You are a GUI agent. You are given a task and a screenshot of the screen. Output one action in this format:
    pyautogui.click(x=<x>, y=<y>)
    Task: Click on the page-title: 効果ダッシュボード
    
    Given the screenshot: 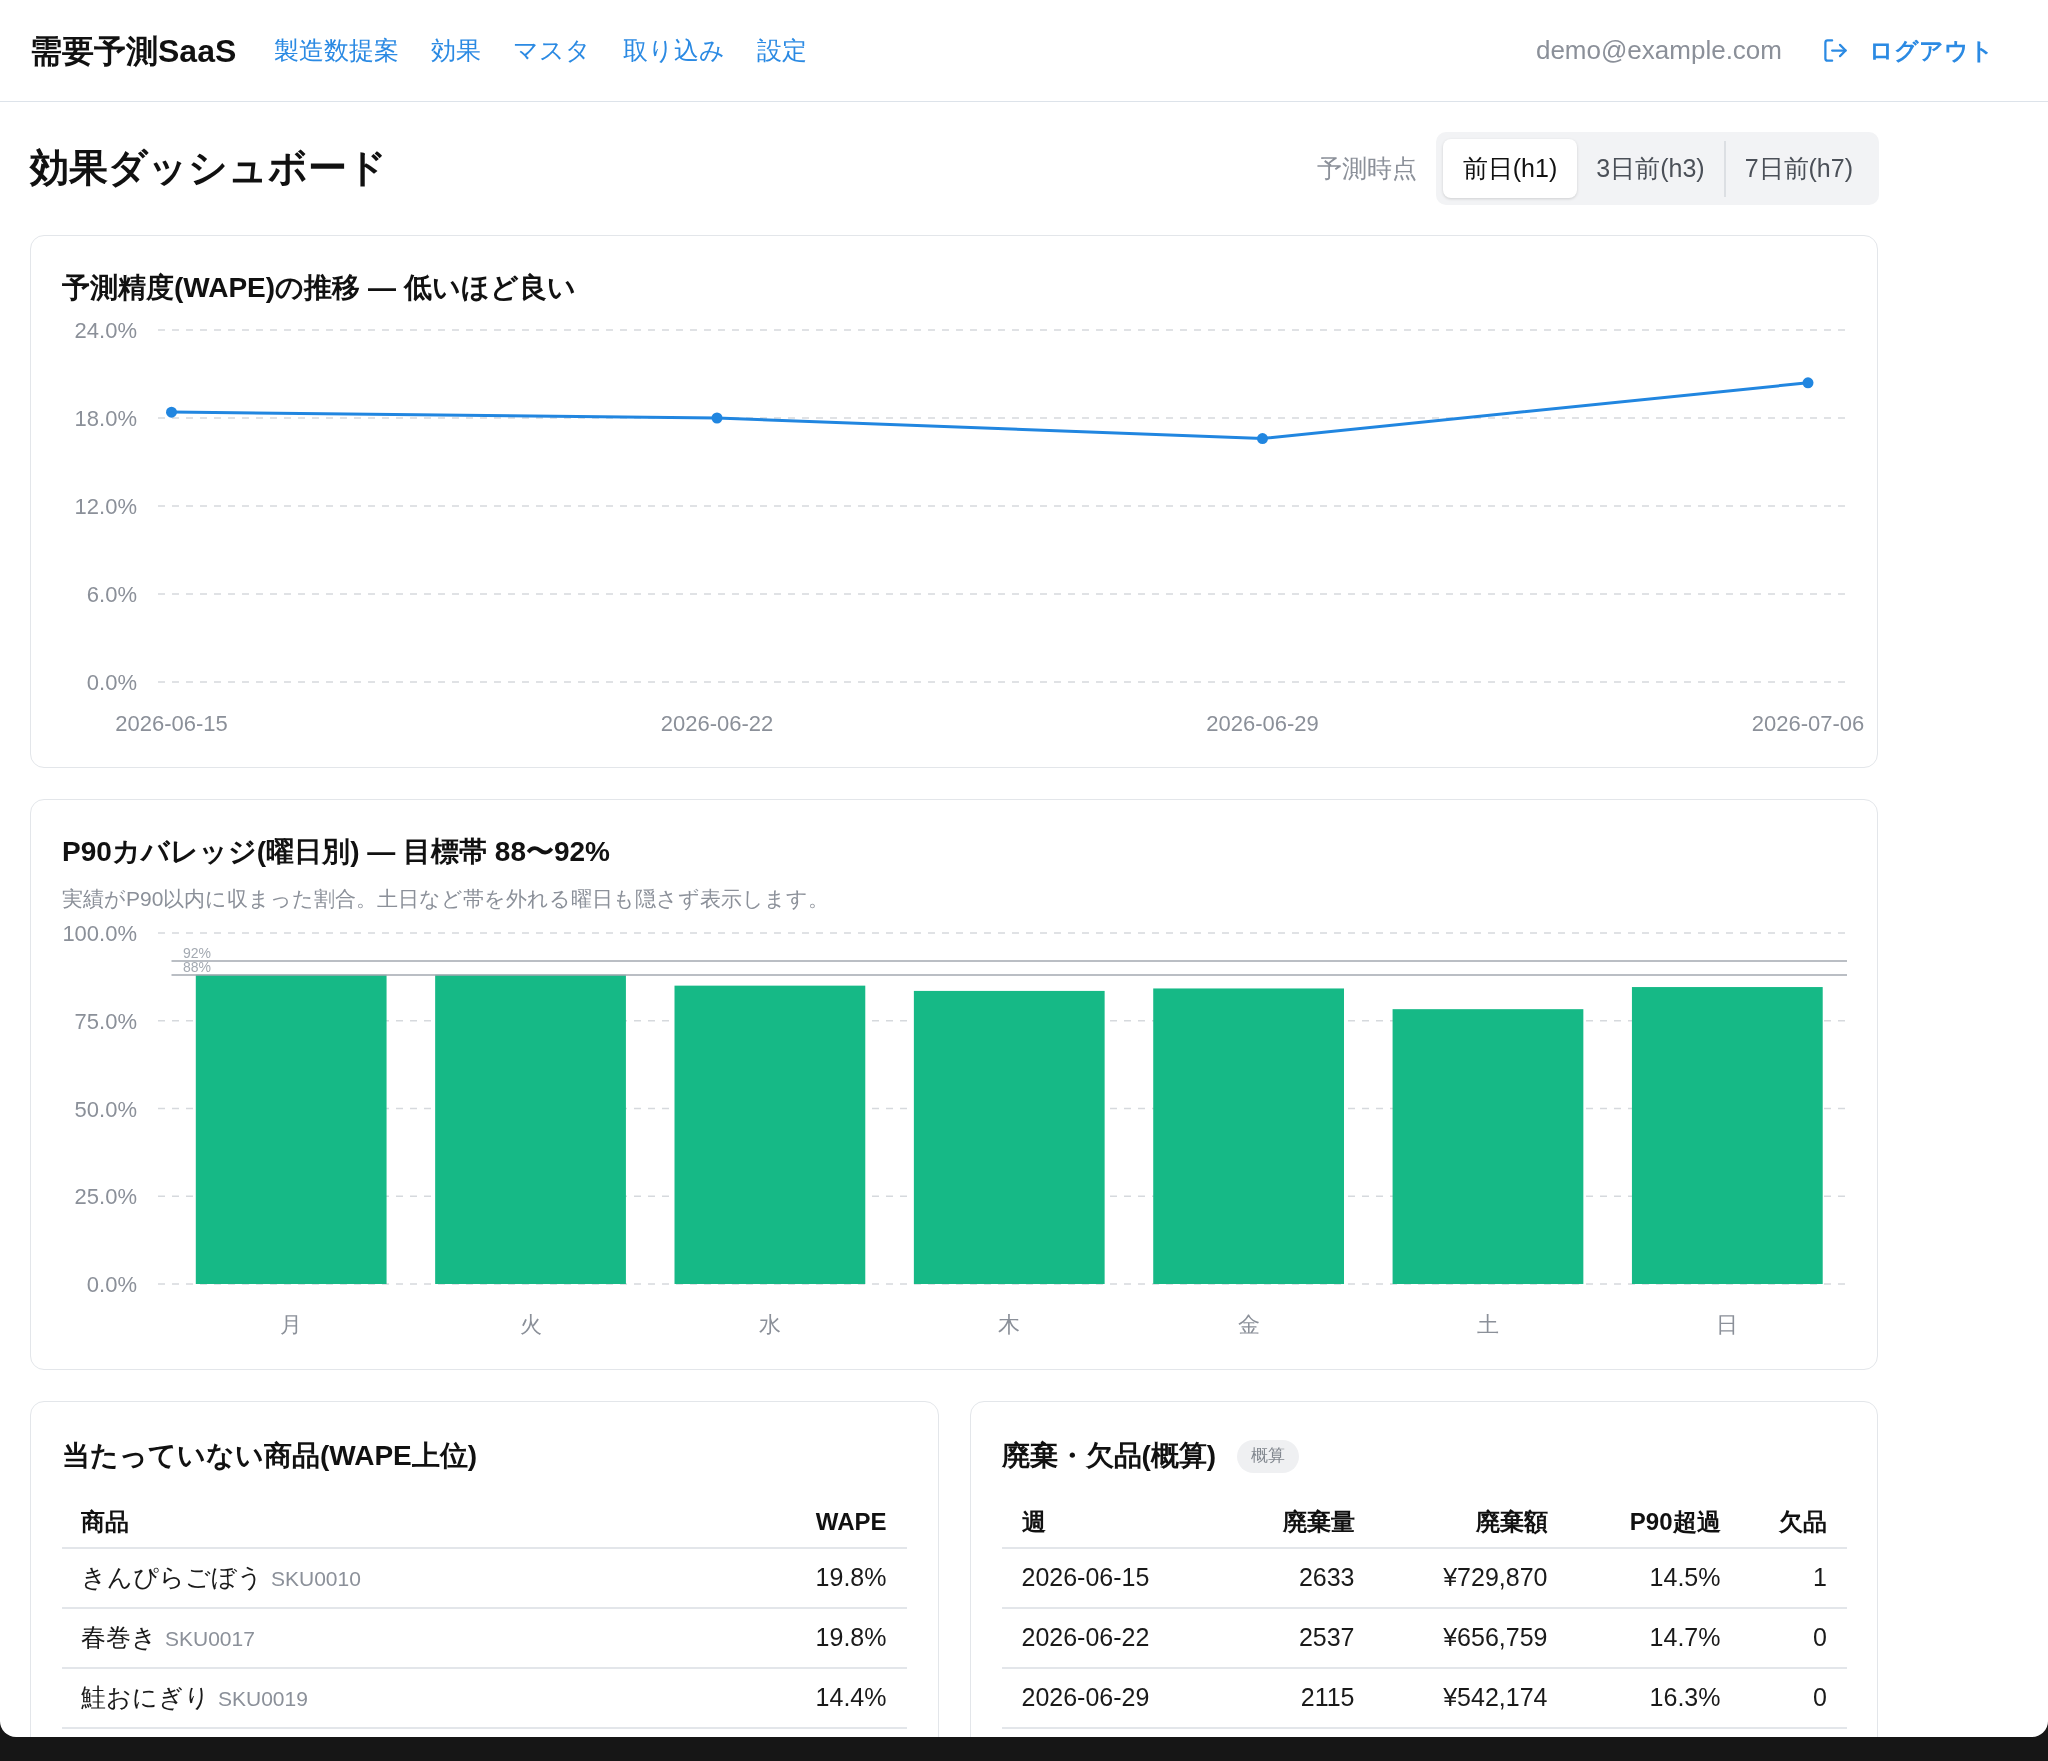 What is the action you would take?
    pyautogui.click(x=208, y=168)
    